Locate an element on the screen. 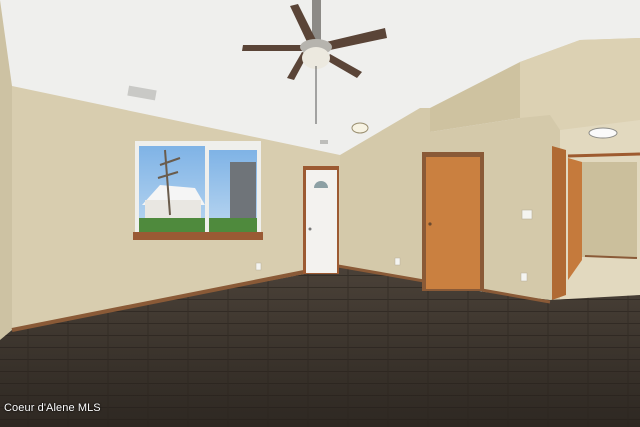 The height and width of the screenshot is (427, 640). watermark-text: Coeur d'Alene MLS is located at coordinates (52, 408).